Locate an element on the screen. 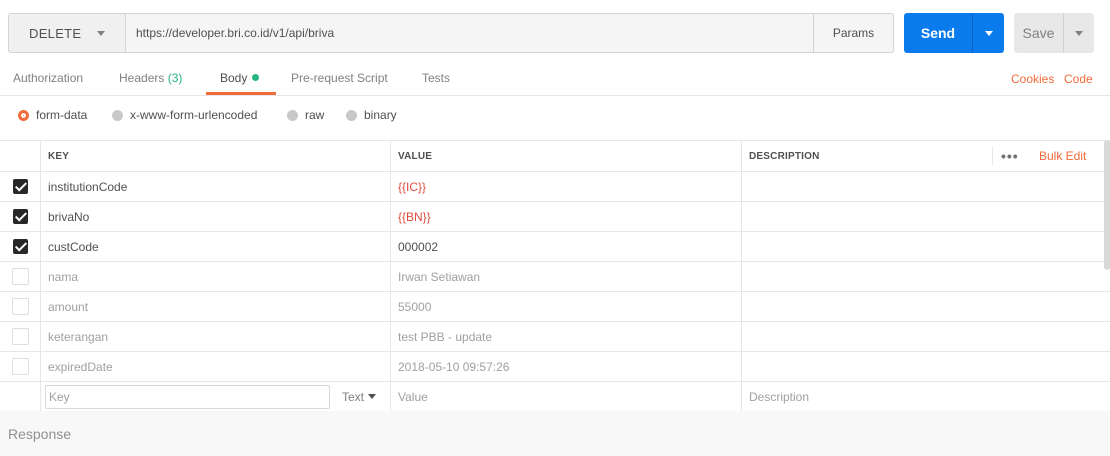 Image resolution: width=1110 pixels, height=456 pixels. save-dropdown-button is located at coordinates (1078, 33).